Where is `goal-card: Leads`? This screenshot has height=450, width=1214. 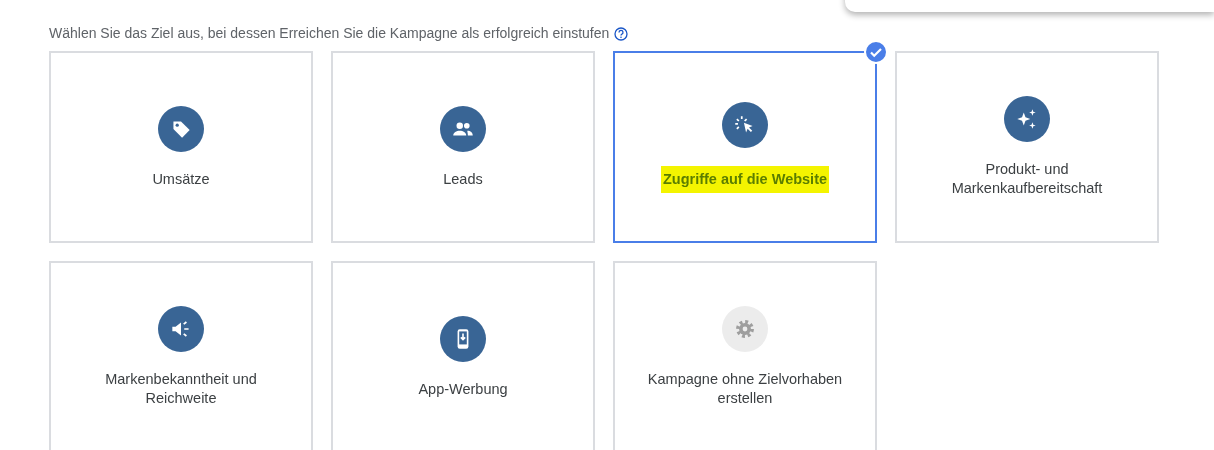
goal-card: Leads is located at coordinates (463, 147).